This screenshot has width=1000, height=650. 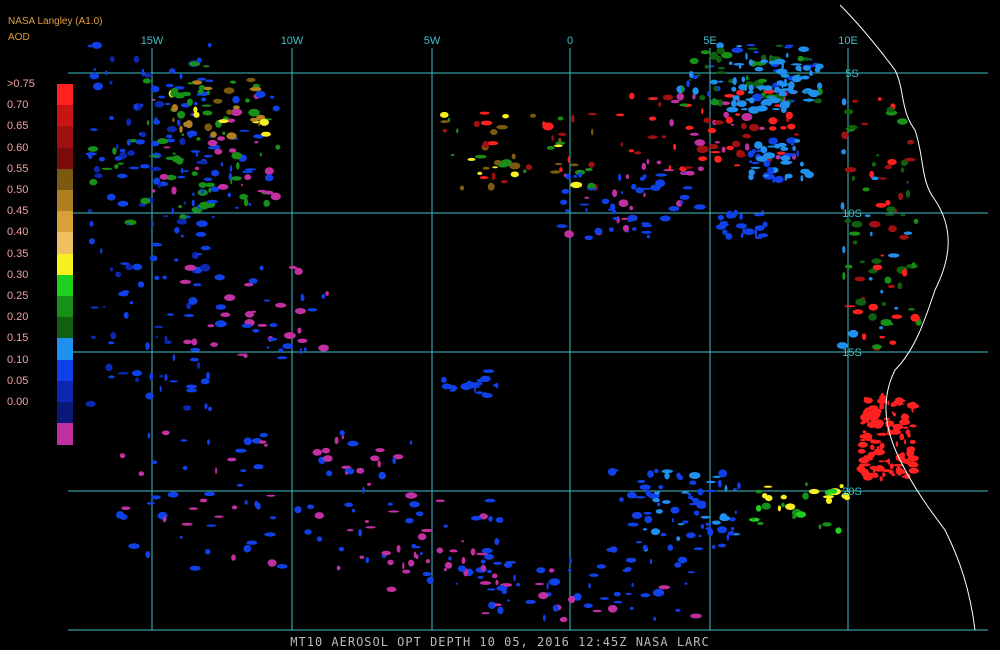 I want to click on legend-label: 0.40, so click(x=18, y=232).